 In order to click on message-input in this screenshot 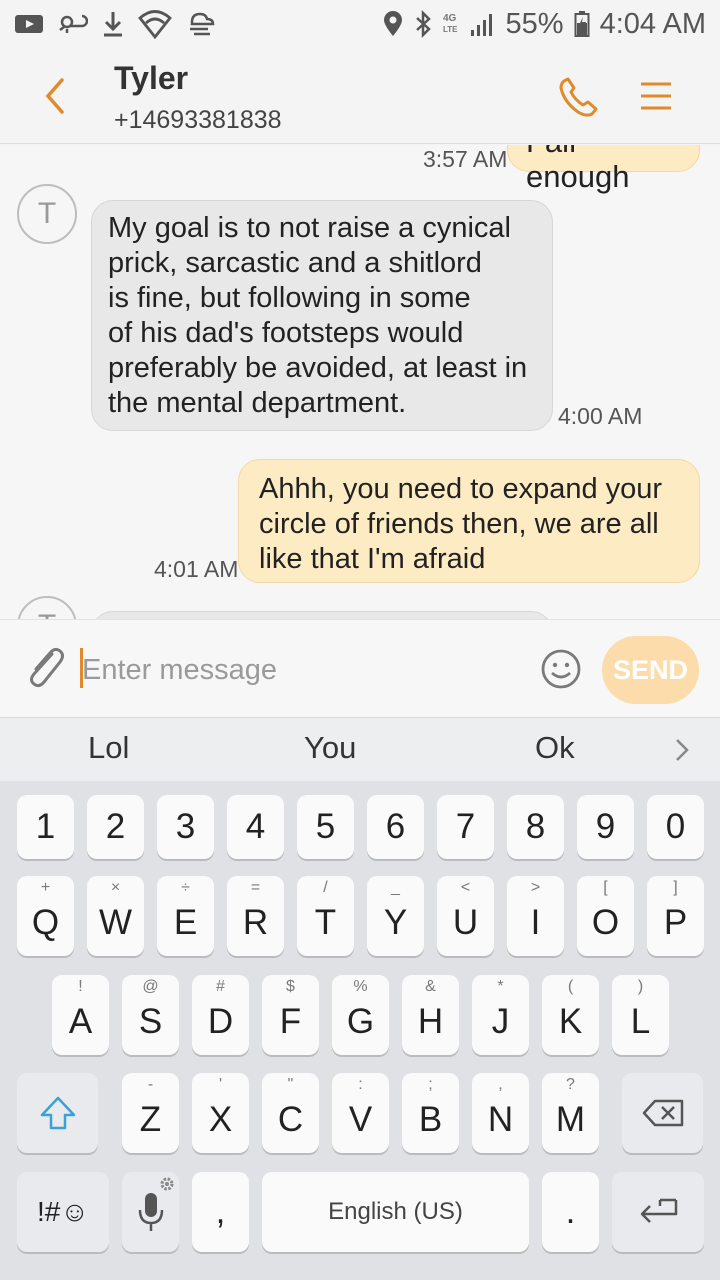, I will do `click(302, 670)`.